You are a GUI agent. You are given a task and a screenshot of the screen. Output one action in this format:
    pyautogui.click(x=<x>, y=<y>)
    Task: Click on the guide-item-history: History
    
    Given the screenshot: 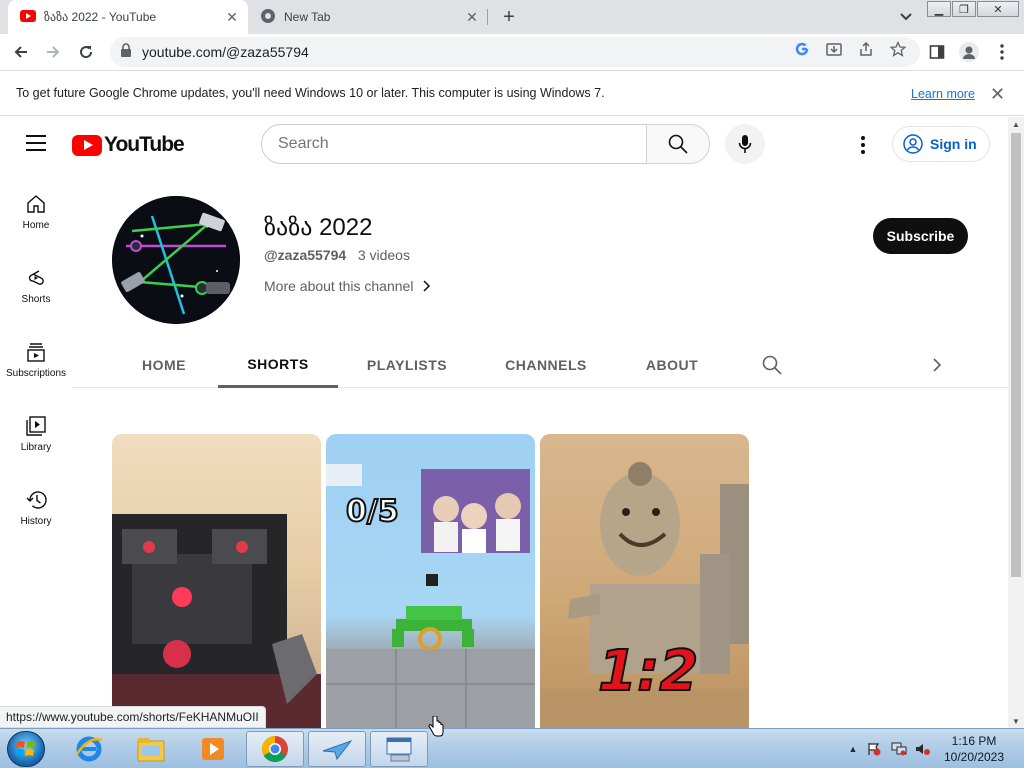 What is the action you would take?
    pyautogui.click(x=36, y=520)
    